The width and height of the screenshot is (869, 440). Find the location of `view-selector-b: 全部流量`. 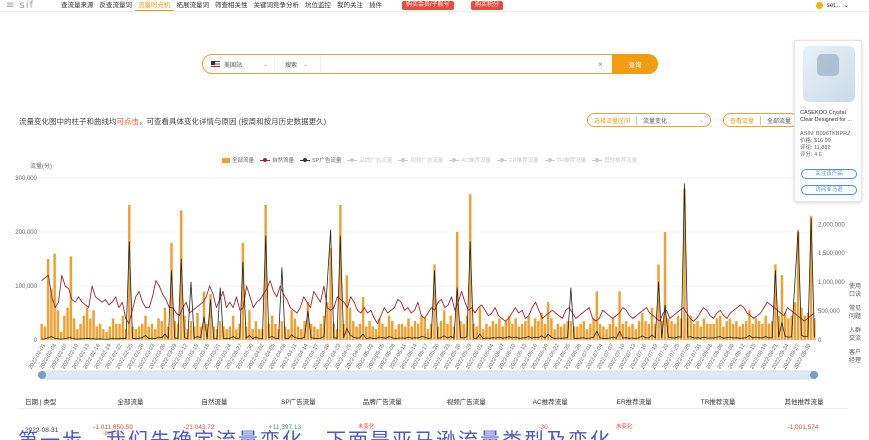

view-selector-b: 全部流量 is located at coordinates (779, 120).